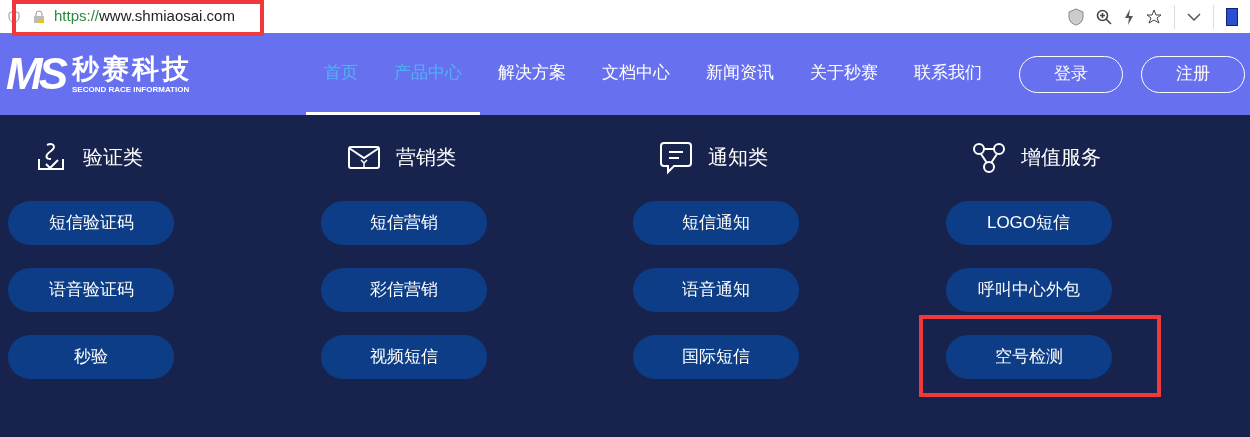  Describe the element at coordinates (676, 157) in the screenshot. I see `chat-icon` at that location.